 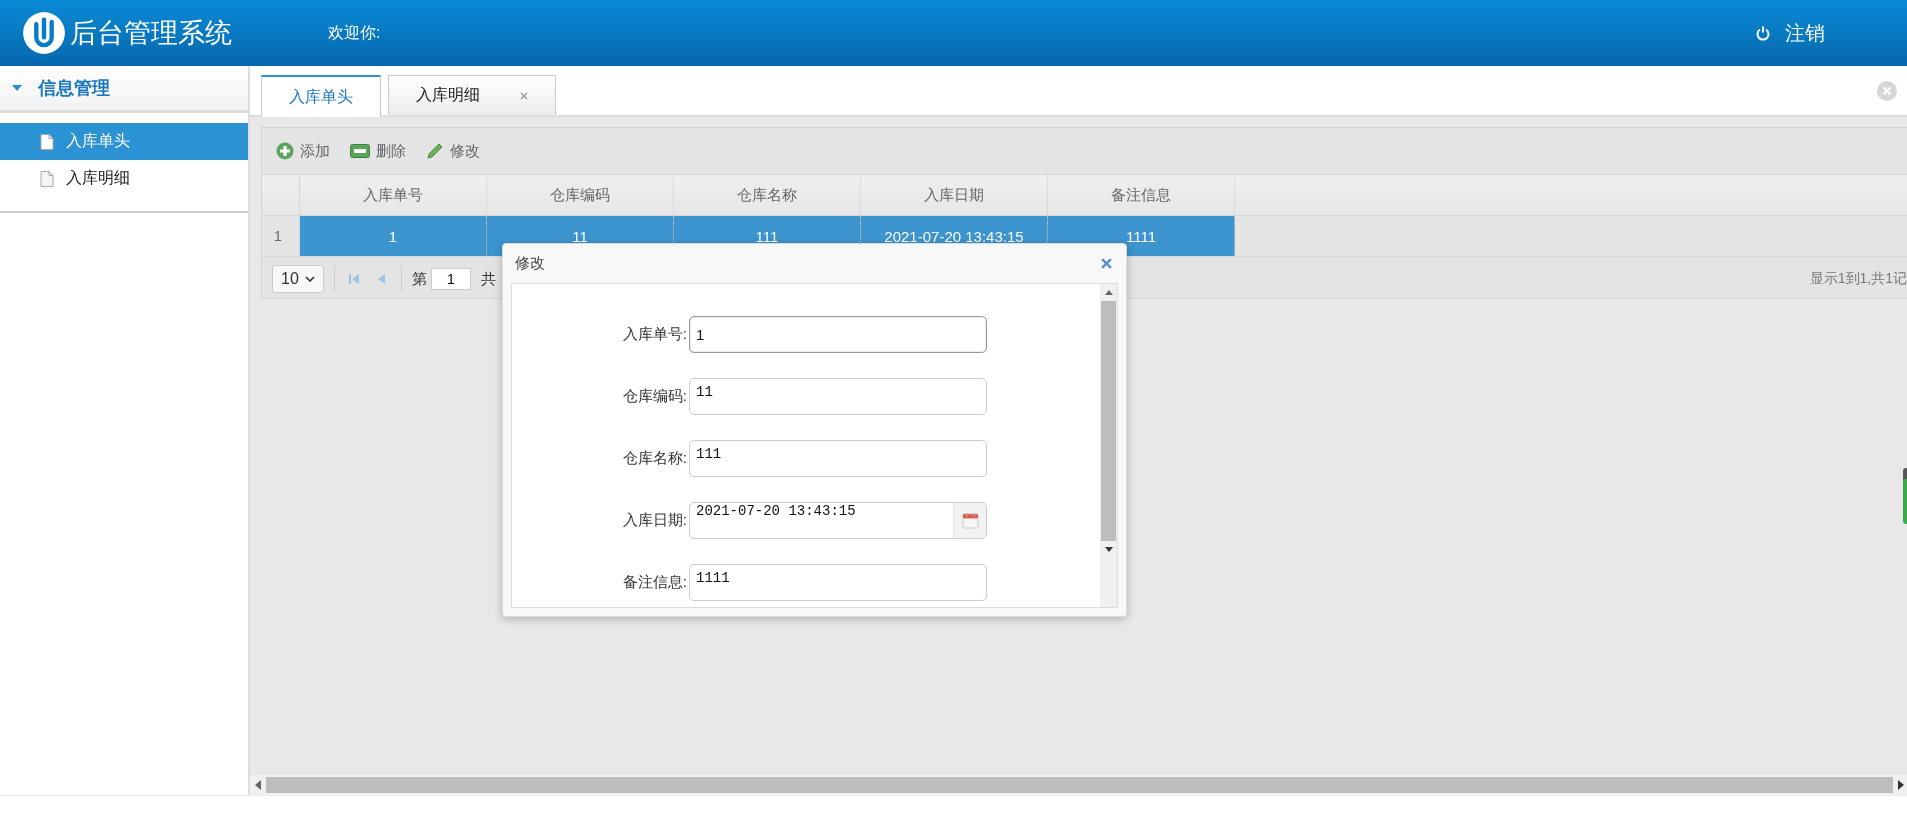 I want to click on toolbar-button: 添加, so click(x=303, y=151).